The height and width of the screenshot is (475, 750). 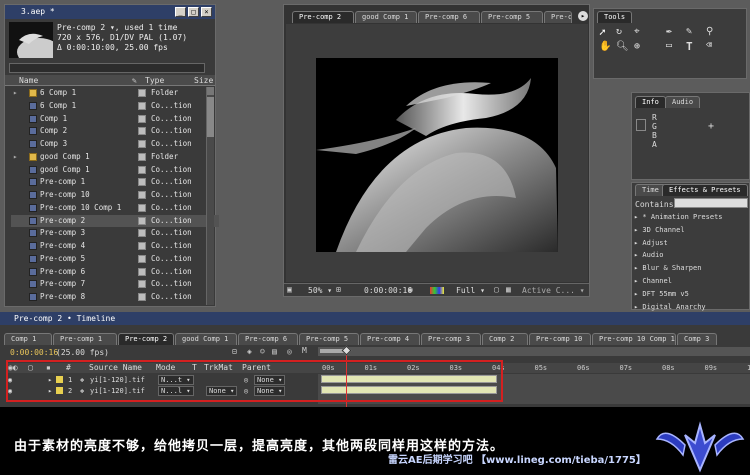 What do you see at coordinates (320, 290) in the screenshot?
I see `zoom-dropdown: 50% ▾` at bounding box center [320, 290].